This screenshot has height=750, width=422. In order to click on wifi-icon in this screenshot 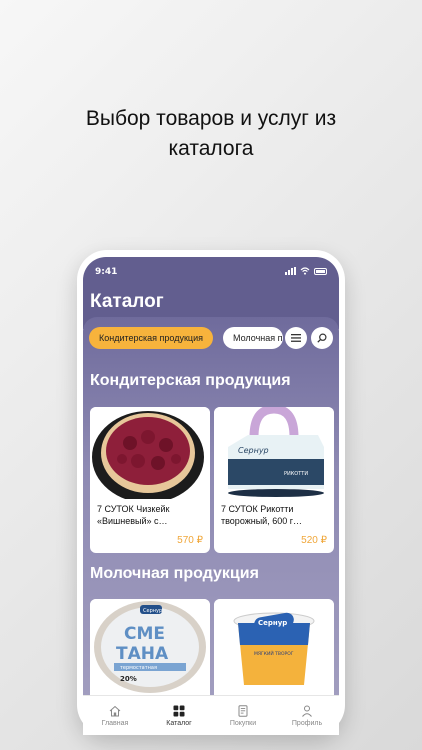, I will do `click(305, 271)`.